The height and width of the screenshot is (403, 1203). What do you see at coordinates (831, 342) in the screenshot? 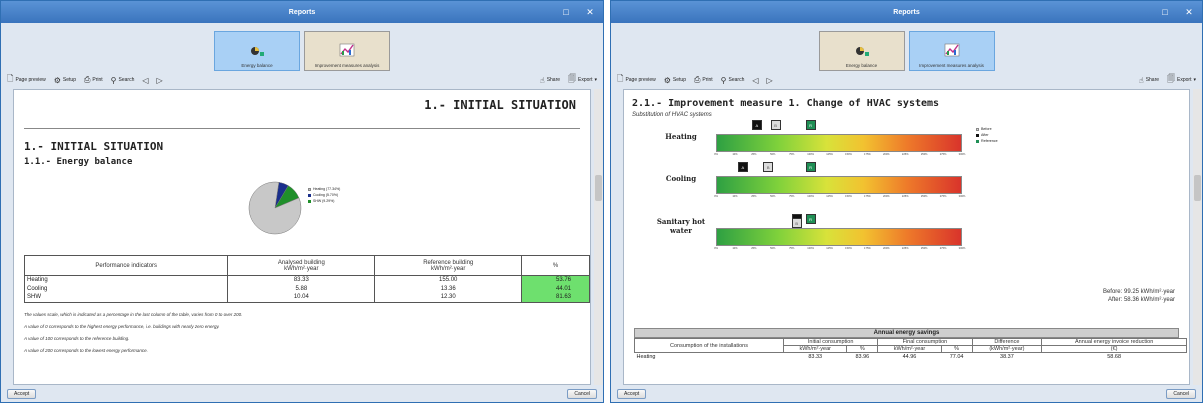
I see `col-header-initial: Initial consumption` at bounding box center [831, 342].